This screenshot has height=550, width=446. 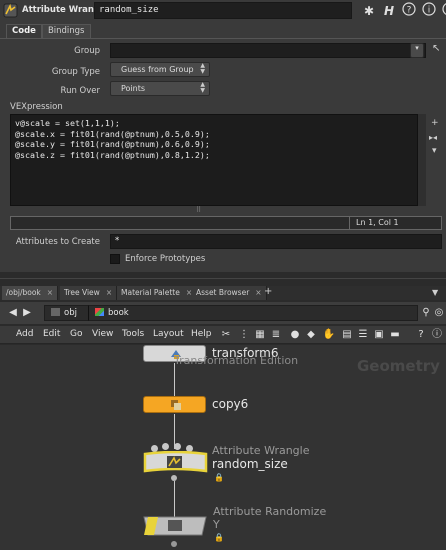 I want to click on group-type-menu: Guess from Group ▲ ▼, so click(x=160, y=69).